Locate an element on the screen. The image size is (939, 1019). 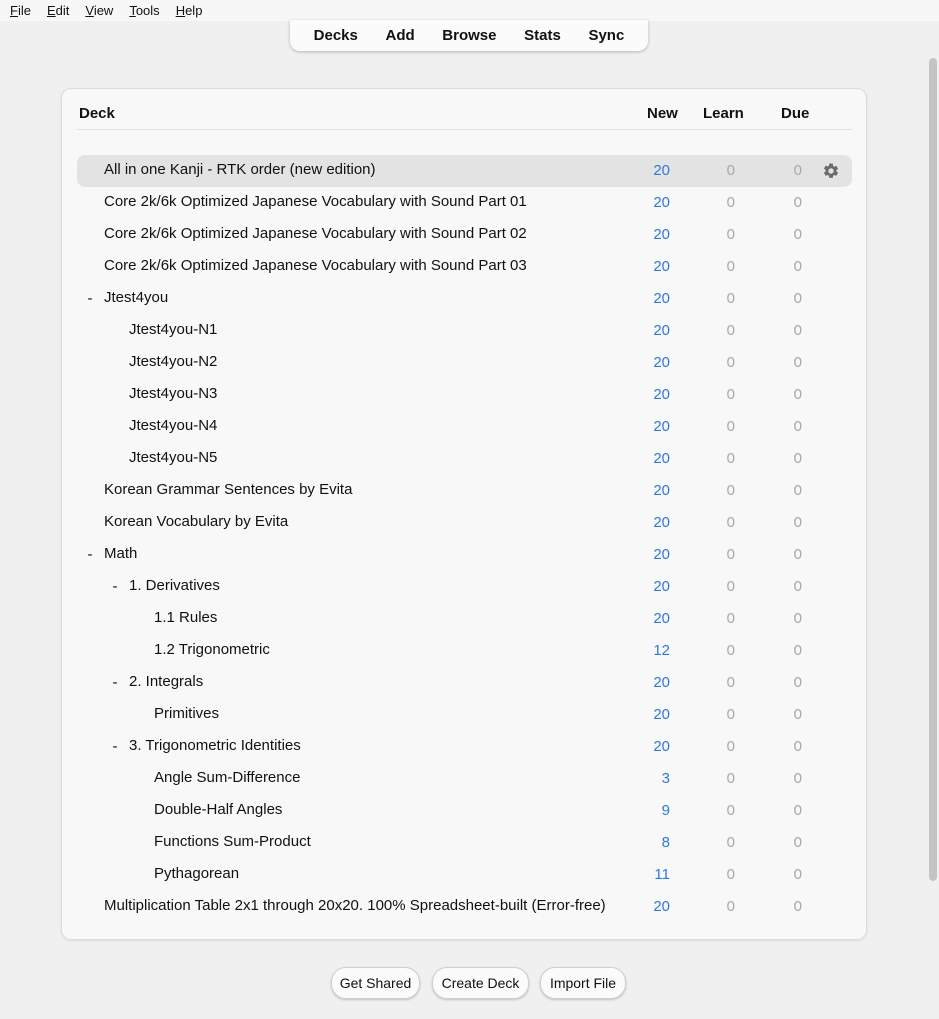
deck-name-link: 2. Integrals is located at coordinates (166, 681).